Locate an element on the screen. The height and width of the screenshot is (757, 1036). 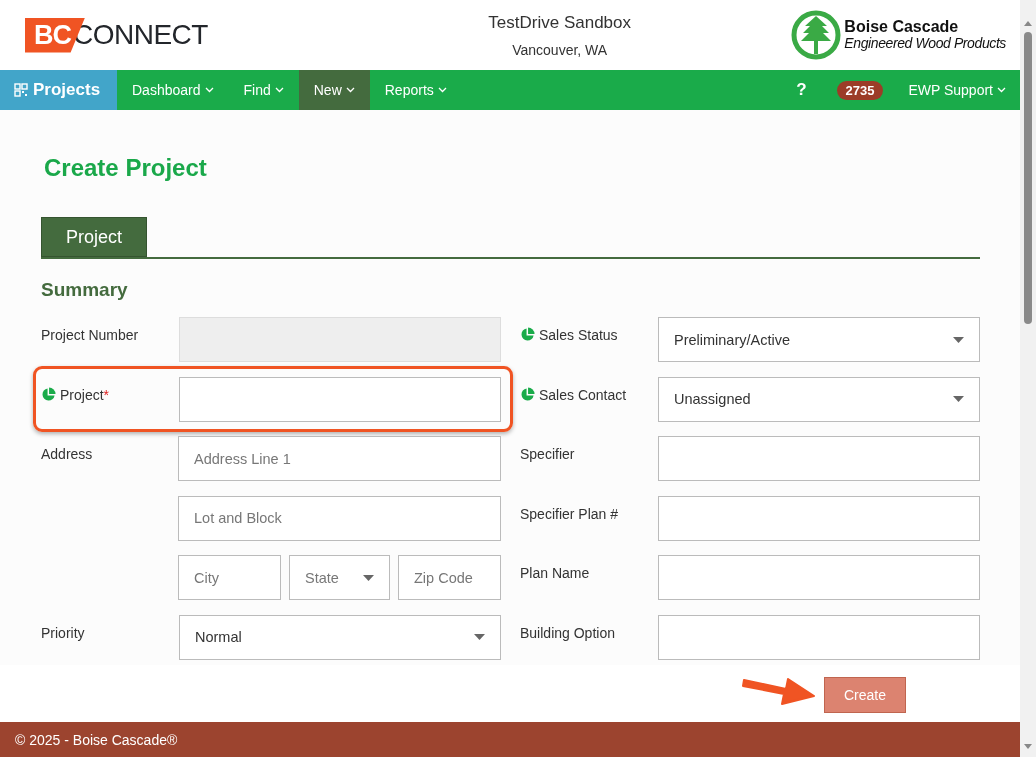
nav-menu: Dashboard is located at coordinates (173, 90).